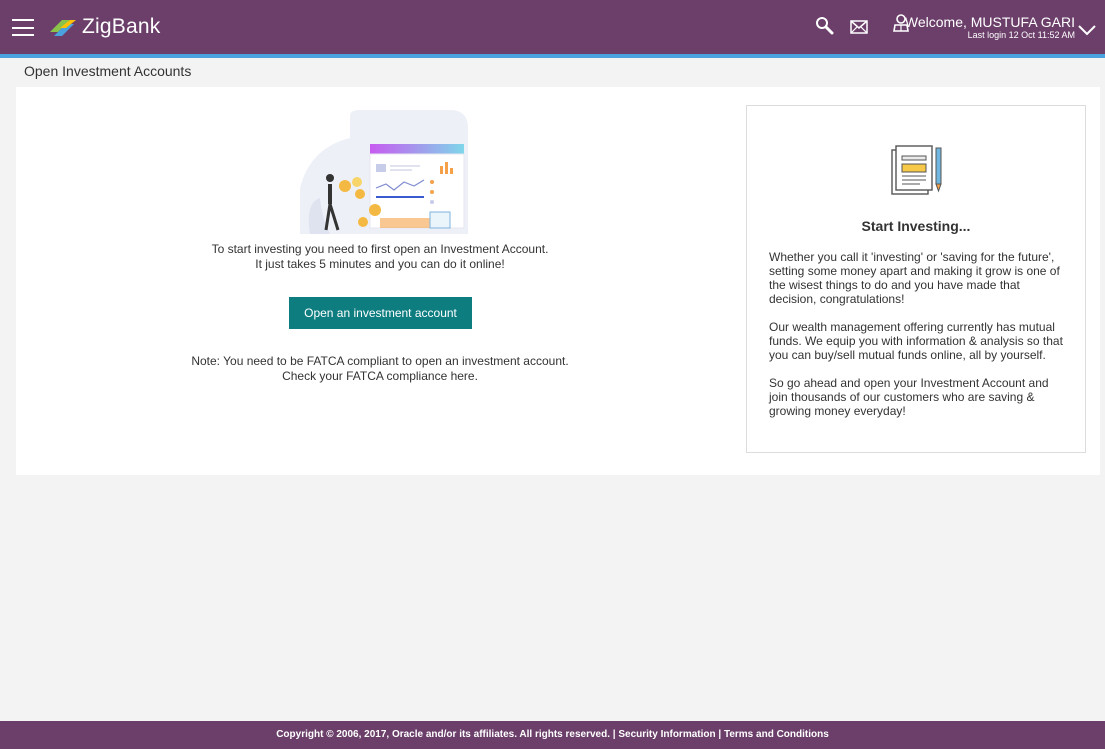 This screenshot has height=749, width=1105. I want to click on mail-icon, so click(859, 27).